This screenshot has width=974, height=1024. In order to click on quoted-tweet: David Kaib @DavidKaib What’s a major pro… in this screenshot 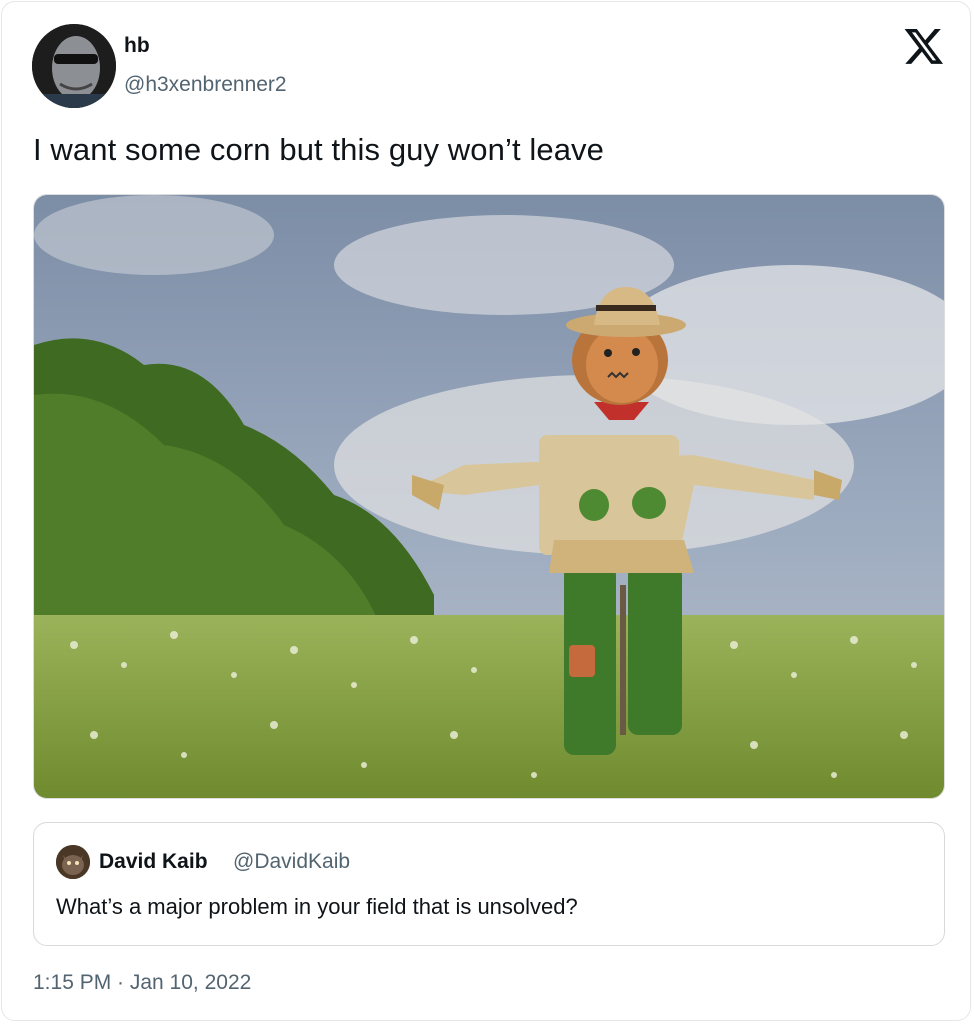, I will do `click(489, 884)`.